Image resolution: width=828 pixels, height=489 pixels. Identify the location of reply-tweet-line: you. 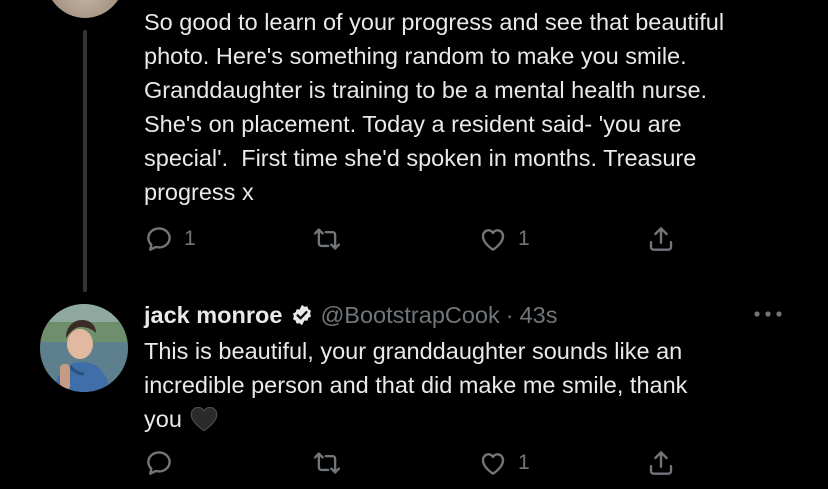
(163, 419).